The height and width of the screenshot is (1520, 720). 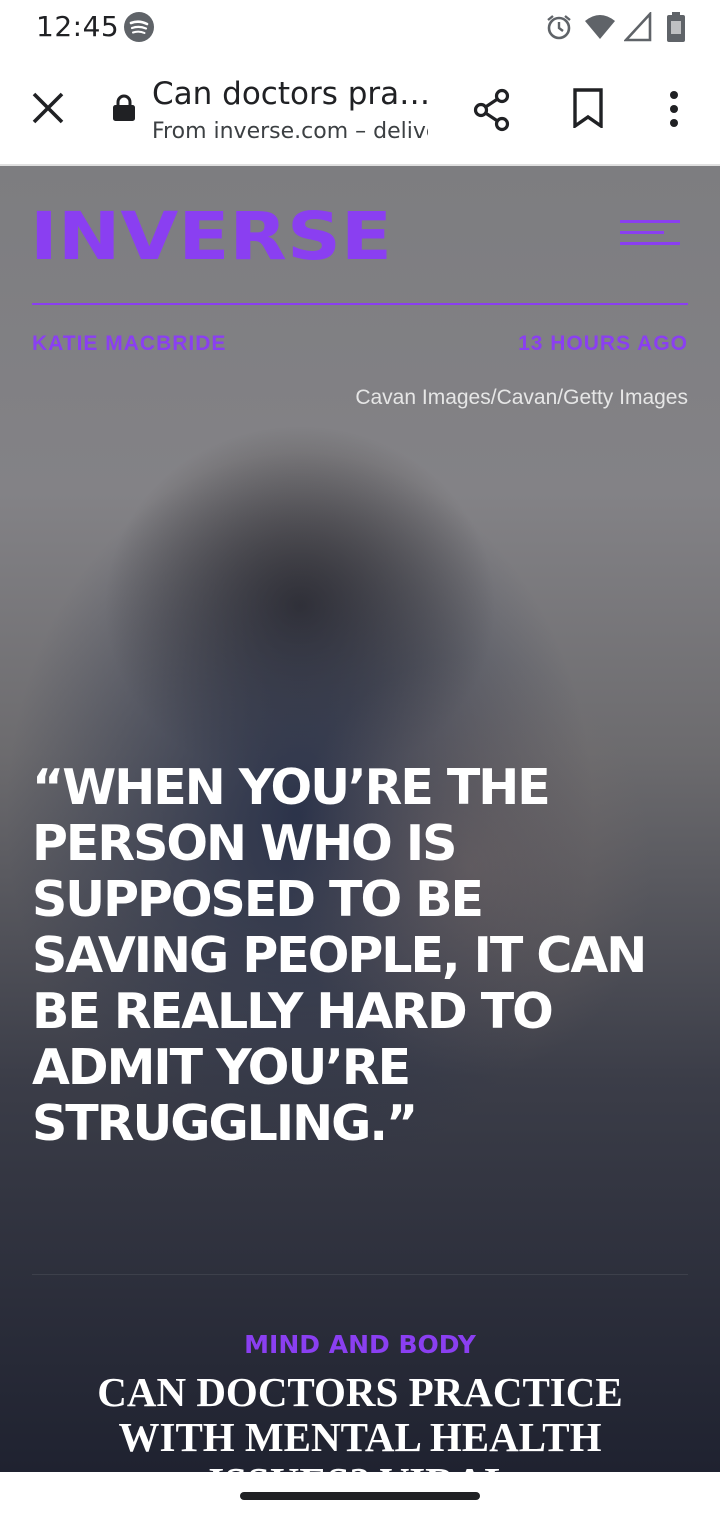 I want to click on page-url: From inverse.com – delivered by Google, so click(x=290, y=131).